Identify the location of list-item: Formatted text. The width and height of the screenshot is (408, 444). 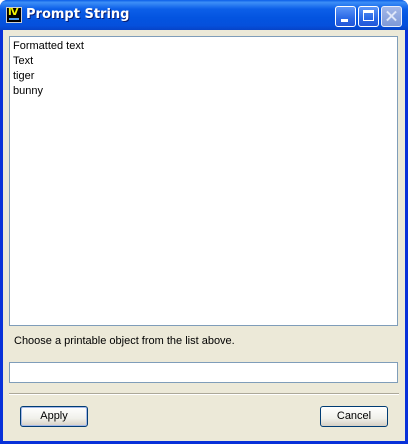
(203, 46).